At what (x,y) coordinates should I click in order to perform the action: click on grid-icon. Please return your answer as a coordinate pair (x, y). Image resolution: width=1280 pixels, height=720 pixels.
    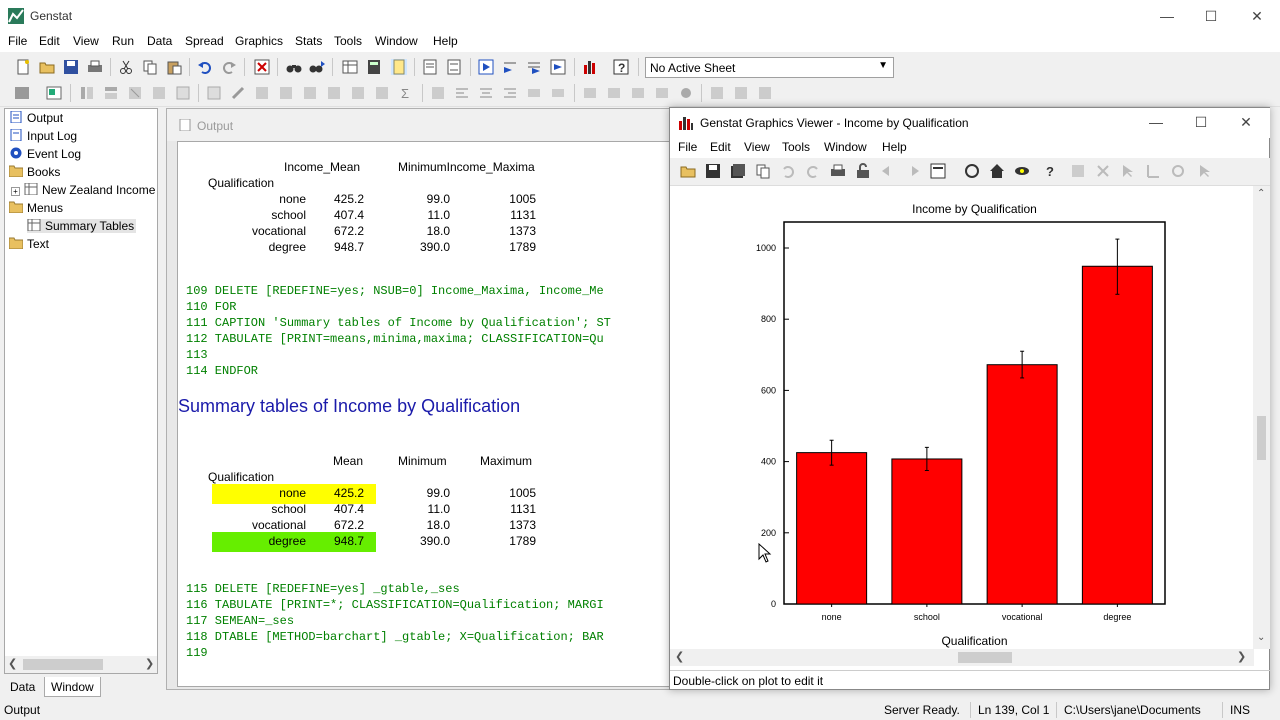
    Looking at the image, I should click on (590, 93).